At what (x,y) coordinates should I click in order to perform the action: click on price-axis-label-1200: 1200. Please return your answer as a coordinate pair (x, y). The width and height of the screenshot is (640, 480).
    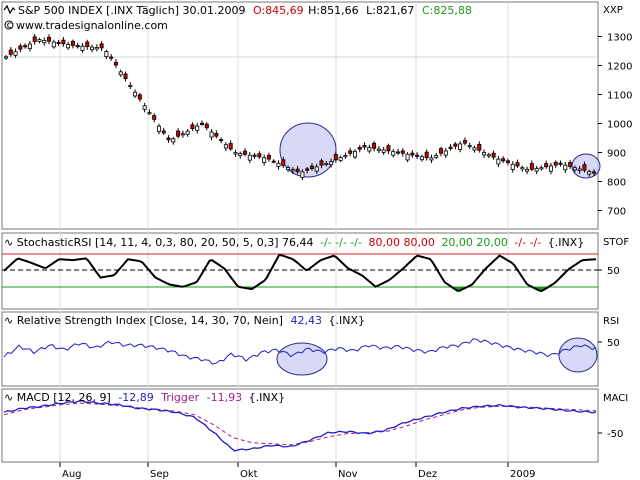
    Looking at the image, I should click on (619, 67).